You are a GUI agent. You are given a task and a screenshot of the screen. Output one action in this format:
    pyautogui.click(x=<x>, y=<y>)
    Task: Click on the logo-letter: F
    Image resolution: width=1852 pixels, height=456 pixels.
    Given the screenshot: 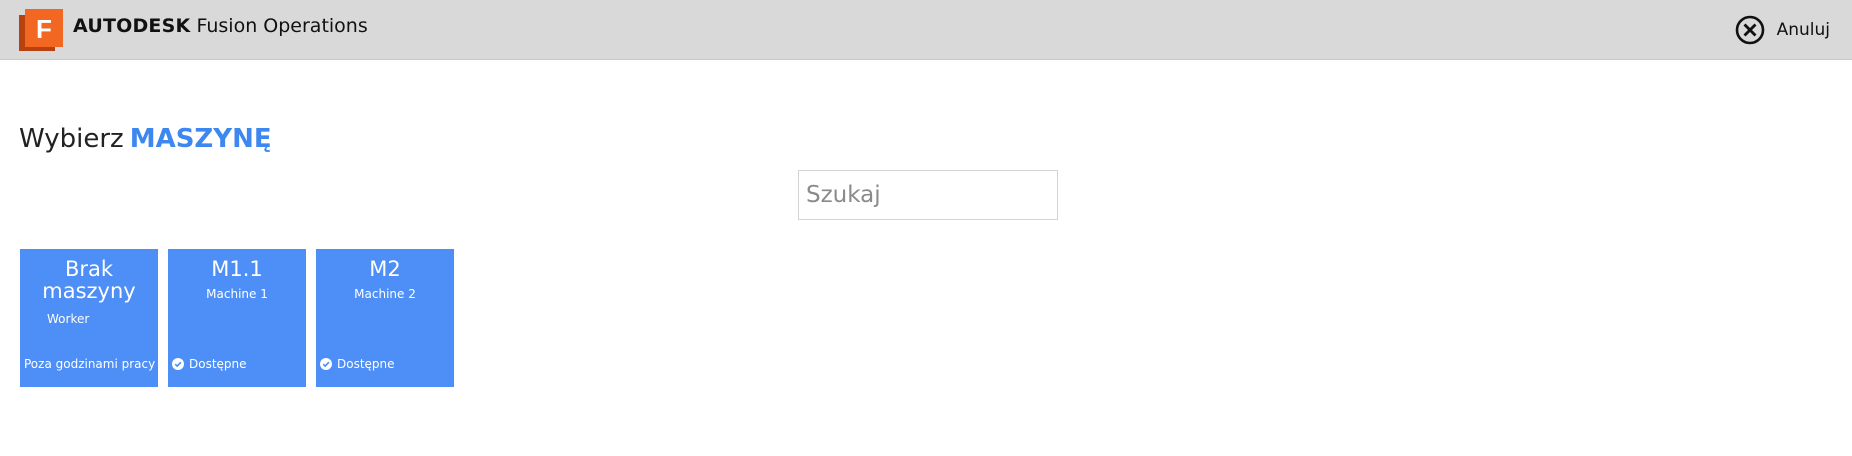 What is the action you would take?
    pyautogui.click(x=44, y=29)
    